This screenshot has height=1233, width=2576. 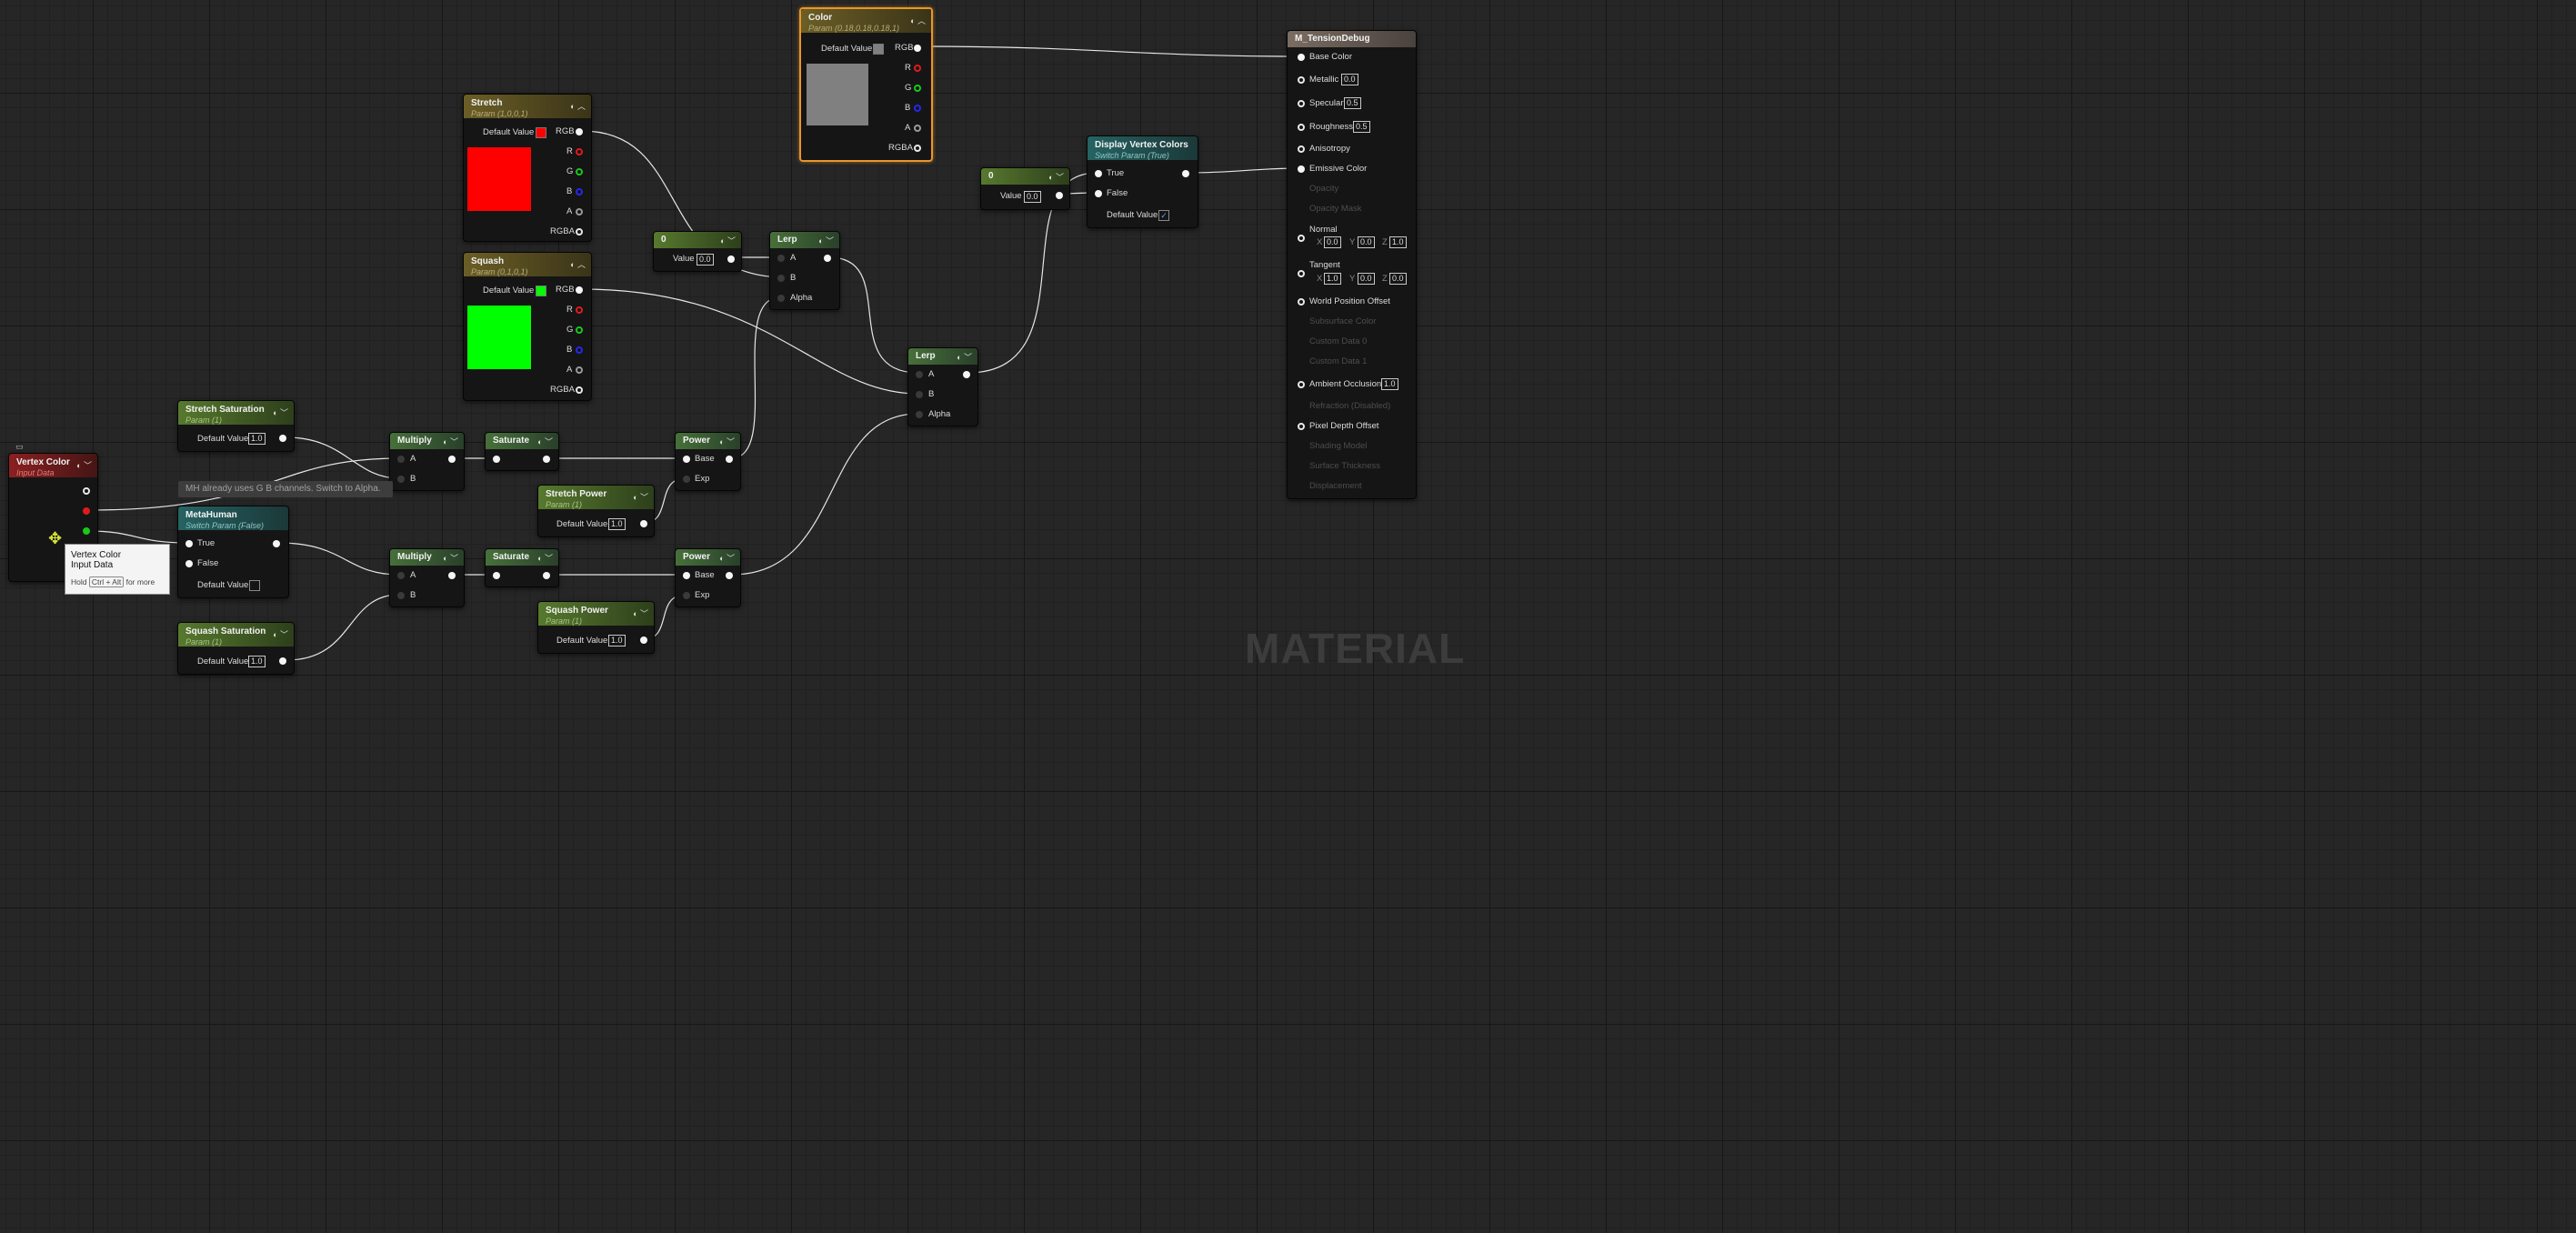 I want to click on tangent-z-value: 0.0, so click(x=1398, y=279).